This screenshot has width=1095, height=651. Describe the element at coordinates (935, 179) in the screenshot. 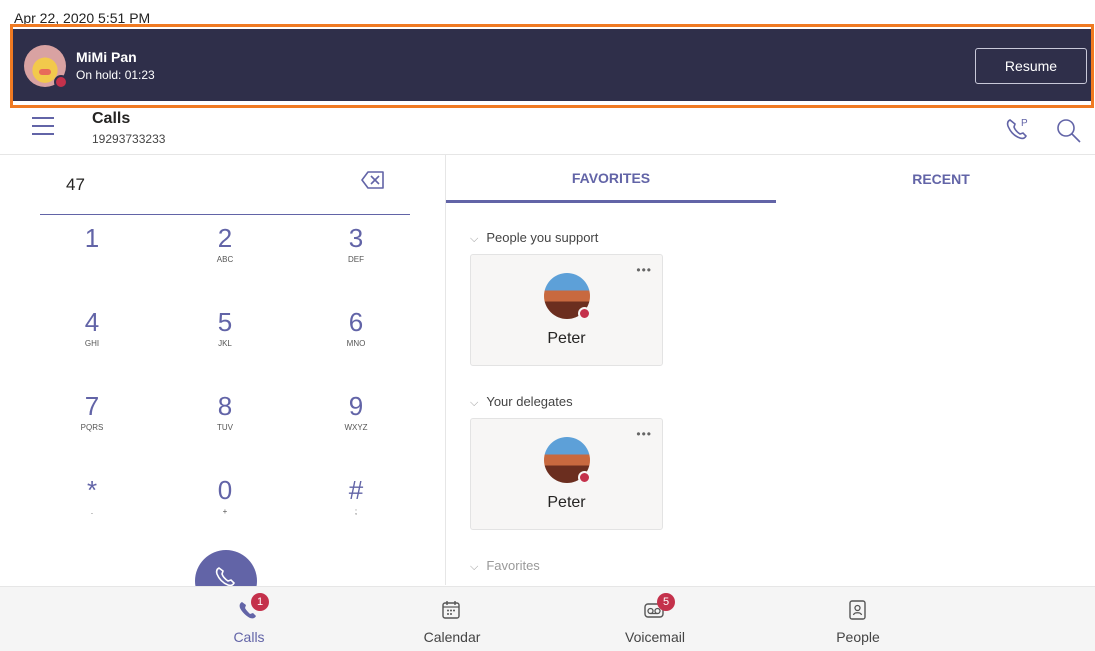

I see `tab-recent: RECENT` at that location.